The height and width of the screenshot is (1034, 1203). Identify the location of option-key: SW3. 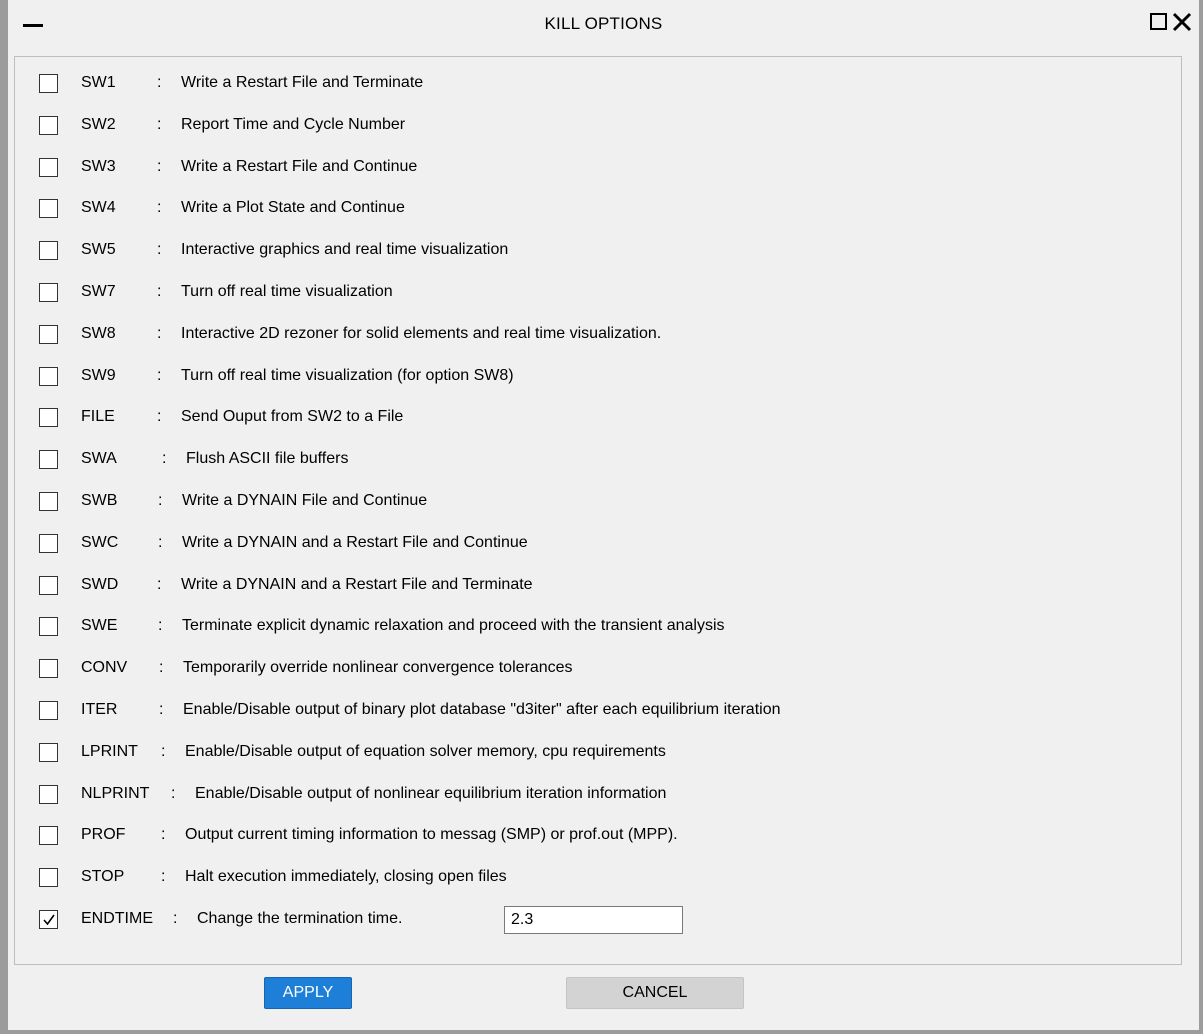
(98, 166).